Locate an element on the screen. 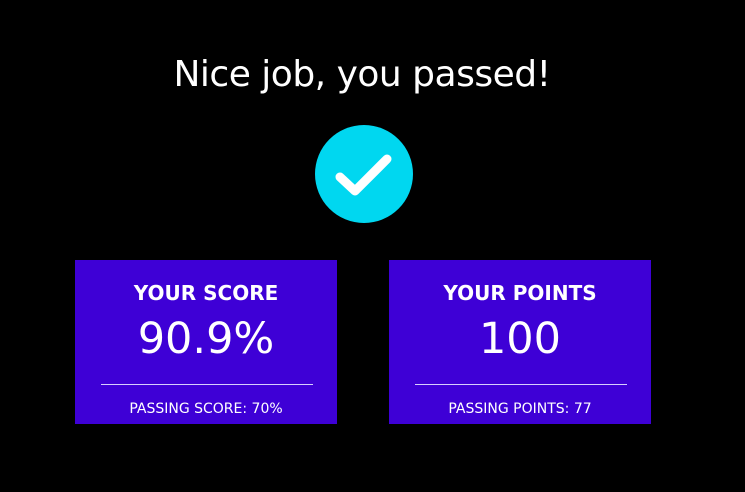 The image size is (745, 492). score-value: 90.9% is located at coordinates (206, 339).